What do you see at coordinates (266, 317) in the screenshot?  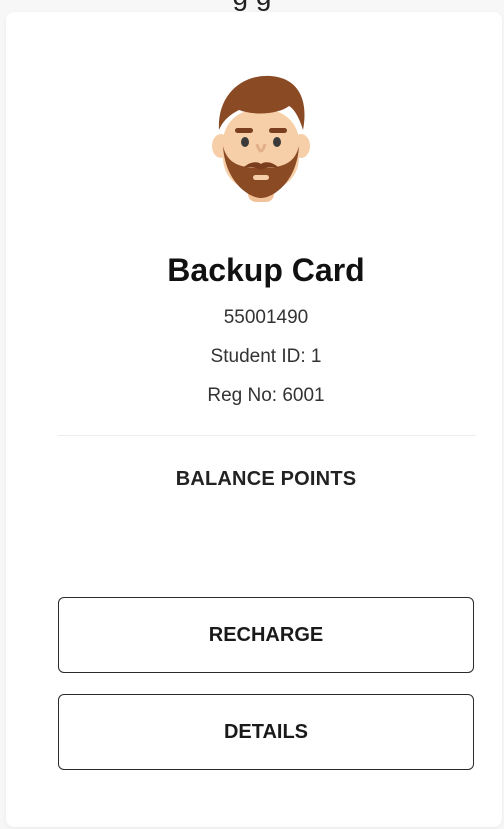 I see `card-number: 55001490` at bounding box center [266, 317].